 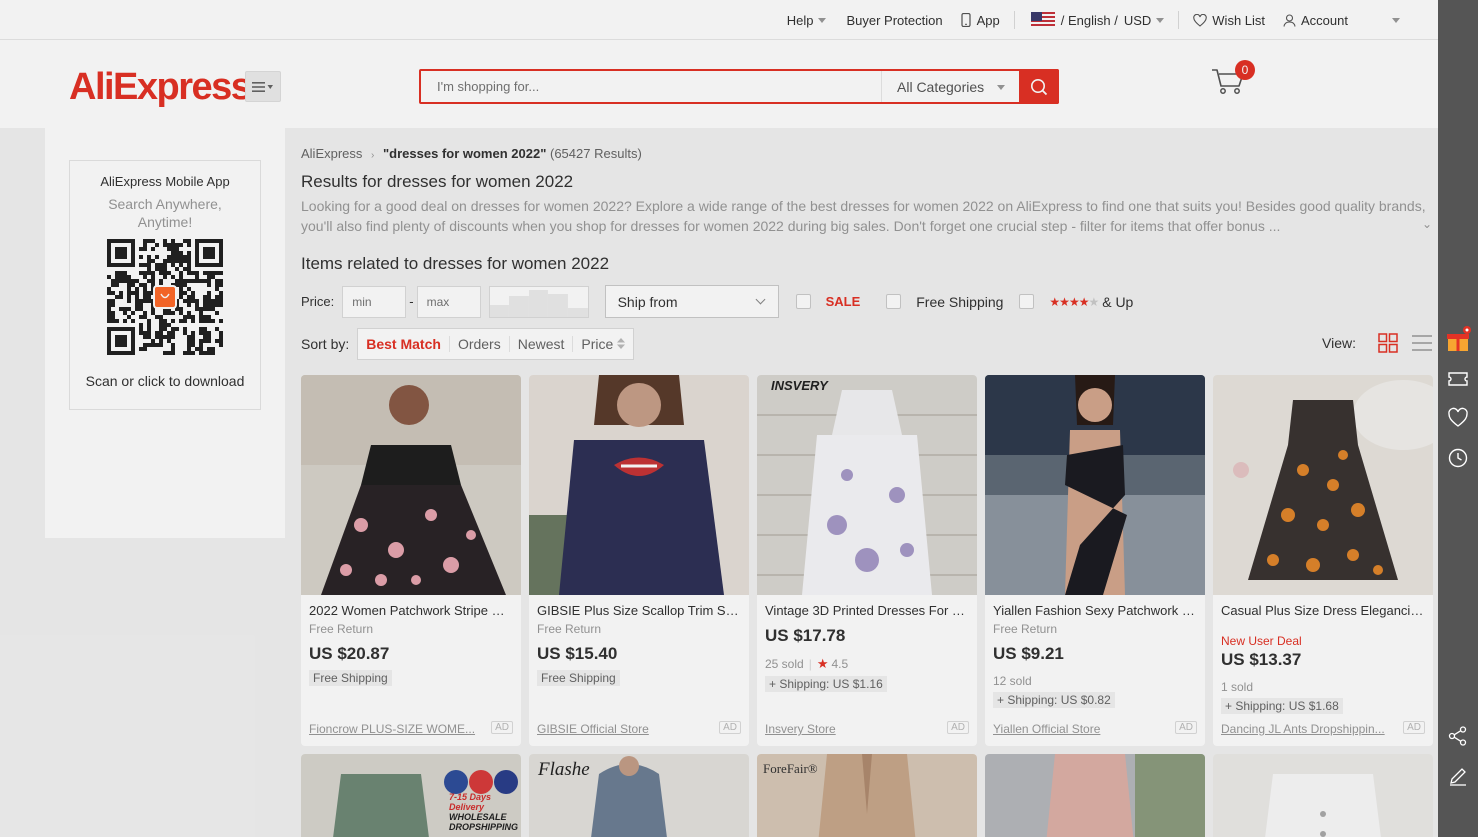 I want to click on results-title: Results for dresses for women 2022, so click(x=437, y=181).